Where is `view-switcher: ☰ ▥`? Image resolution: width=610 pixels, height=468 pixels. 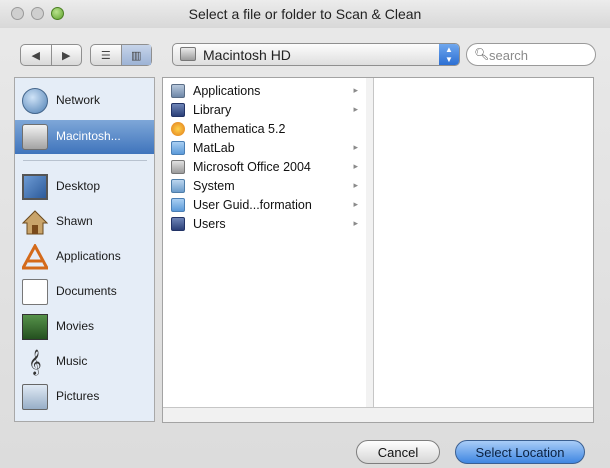
view-switcher: ☰ ▥ is located at coordinates (121, 55).